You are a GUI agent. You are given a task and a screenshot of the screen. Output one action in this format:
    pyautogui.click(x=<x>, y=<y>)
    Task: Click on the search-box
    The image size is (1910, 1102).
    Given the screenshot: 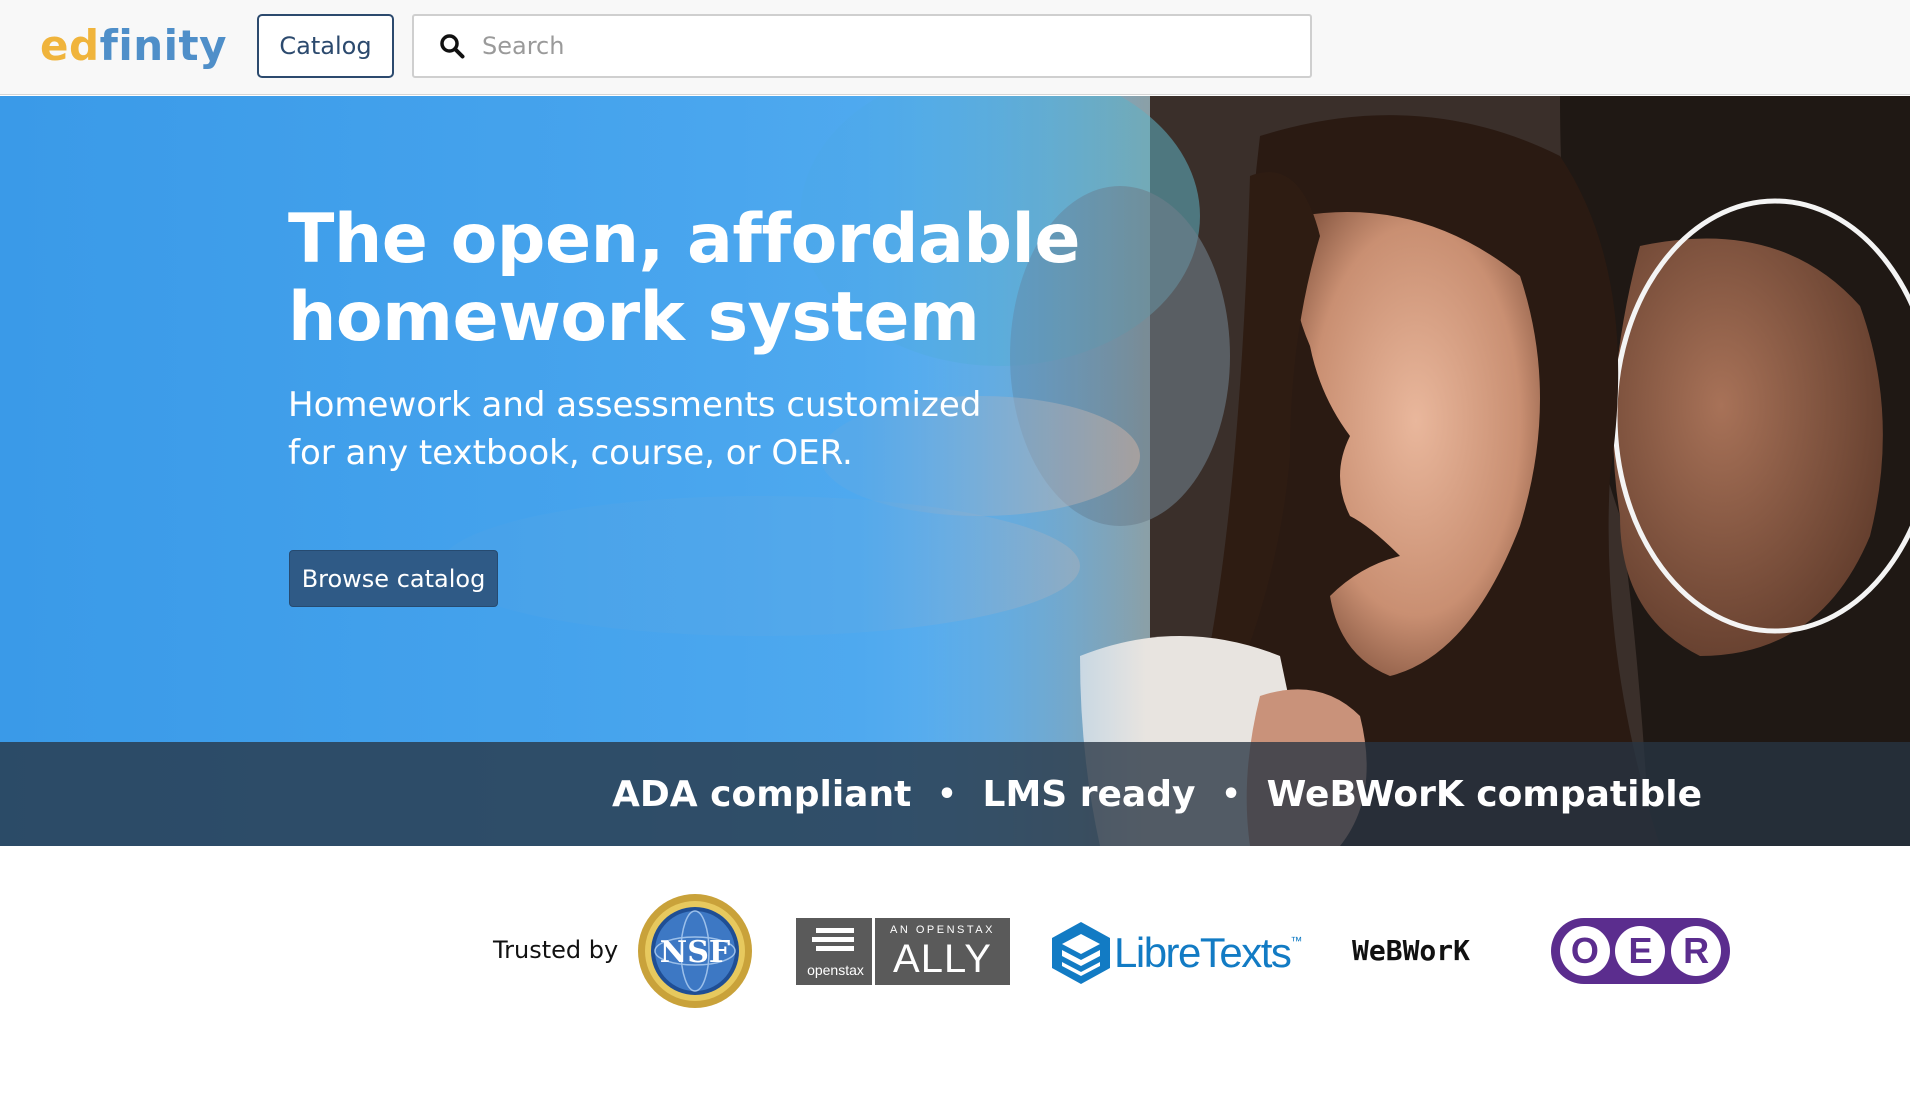 What is the action you would take?
    pyautogui.click(x=862, y=46)
    